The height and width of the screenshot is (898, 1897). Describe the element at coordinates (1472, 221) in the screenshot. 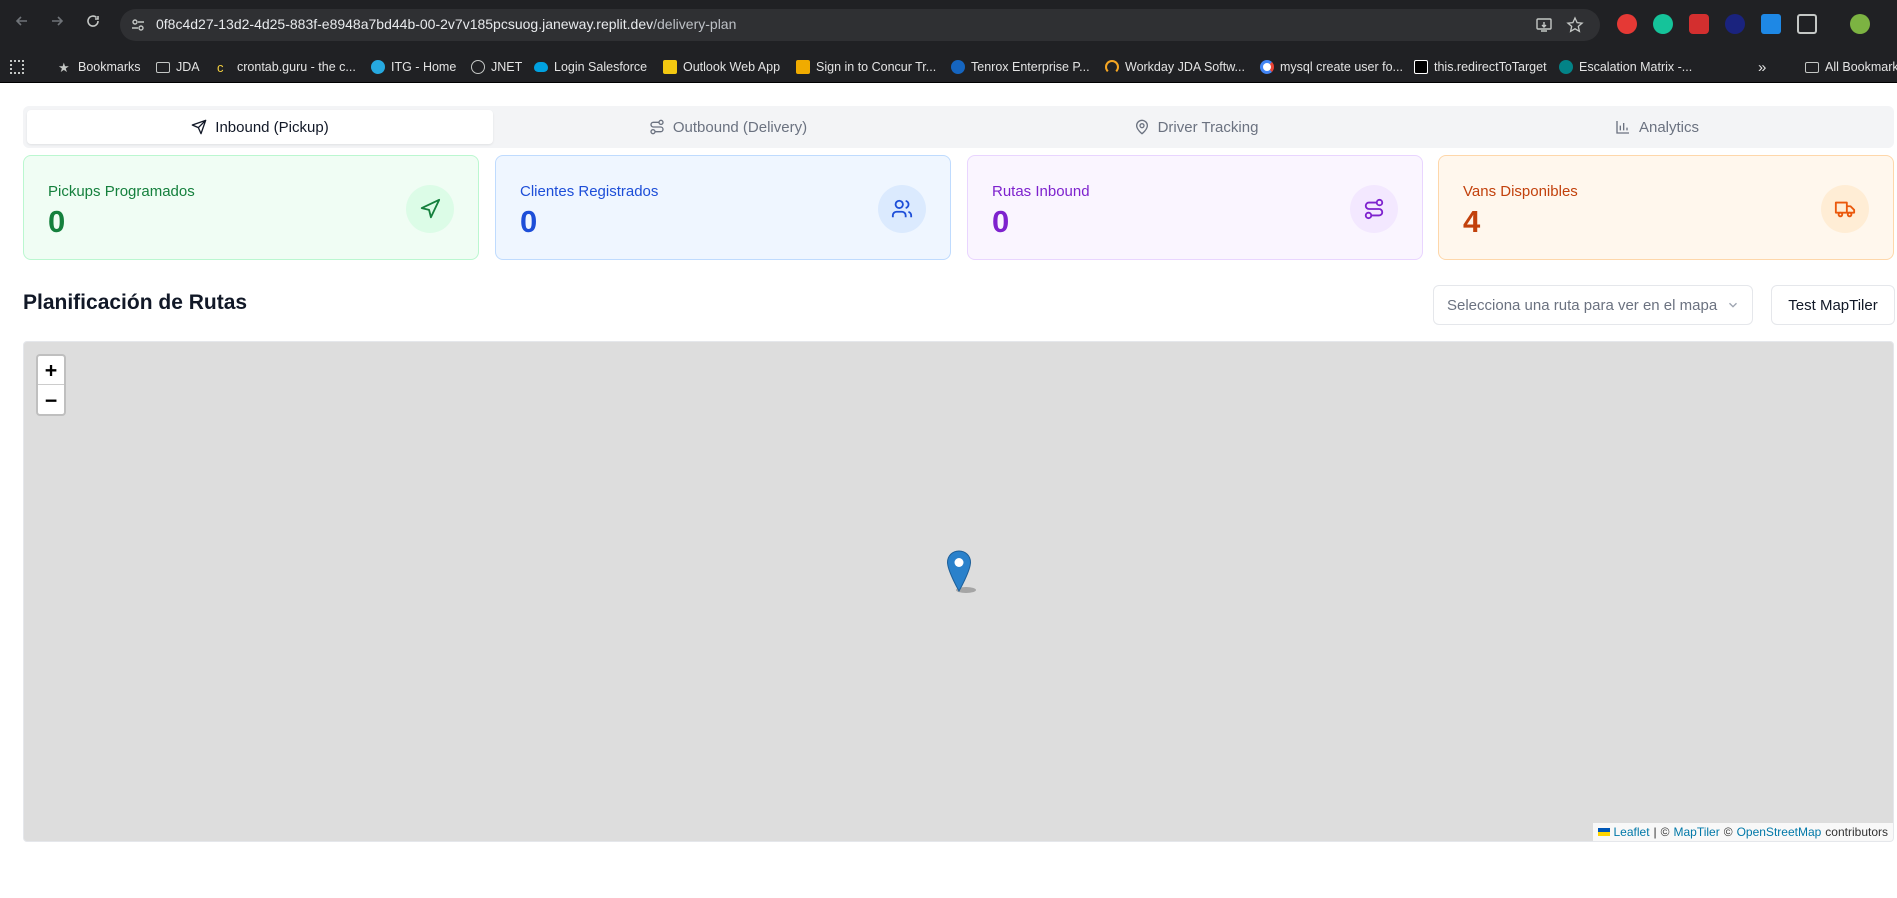

I see `stat-value: 4` at that location.